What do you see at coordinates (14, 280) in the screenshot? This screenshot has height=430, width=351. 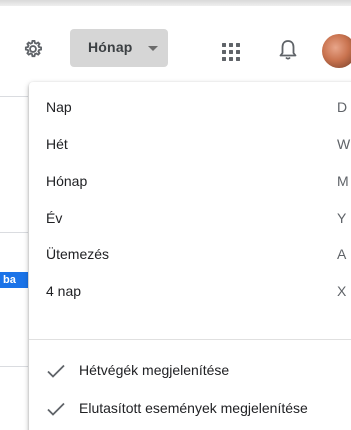 I see `event-chip: ba` at bounding box center [14, 280].